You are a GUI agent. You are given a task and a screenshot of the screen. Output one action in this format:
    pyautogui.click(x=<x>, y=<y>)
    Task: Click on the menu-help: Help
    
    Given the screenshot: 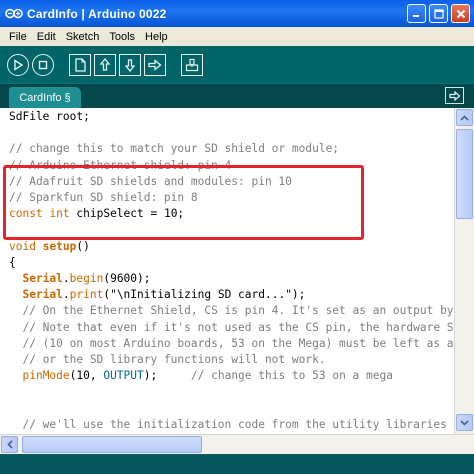 What is the action you would take?
    pyautogui.click(x=156, y=37)
    